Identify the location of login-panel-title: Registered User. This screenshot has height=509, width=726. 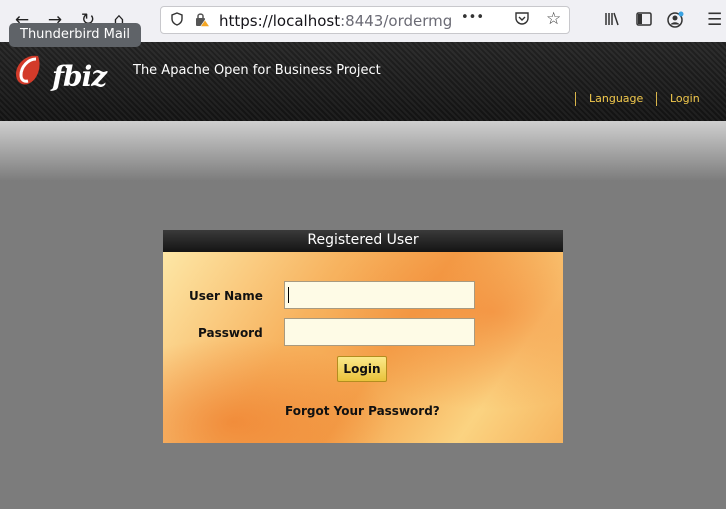
(363, 241).